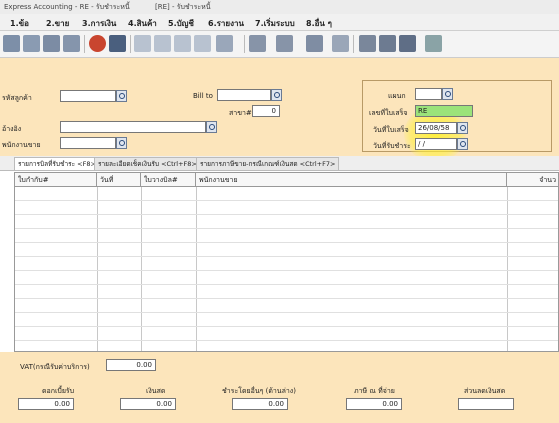 Image resolution: width=559 pixels, height=423 pixels. Describe the element at coordinates (71, 43) in the screenshot. I see `delete-doc-icon` at that location.